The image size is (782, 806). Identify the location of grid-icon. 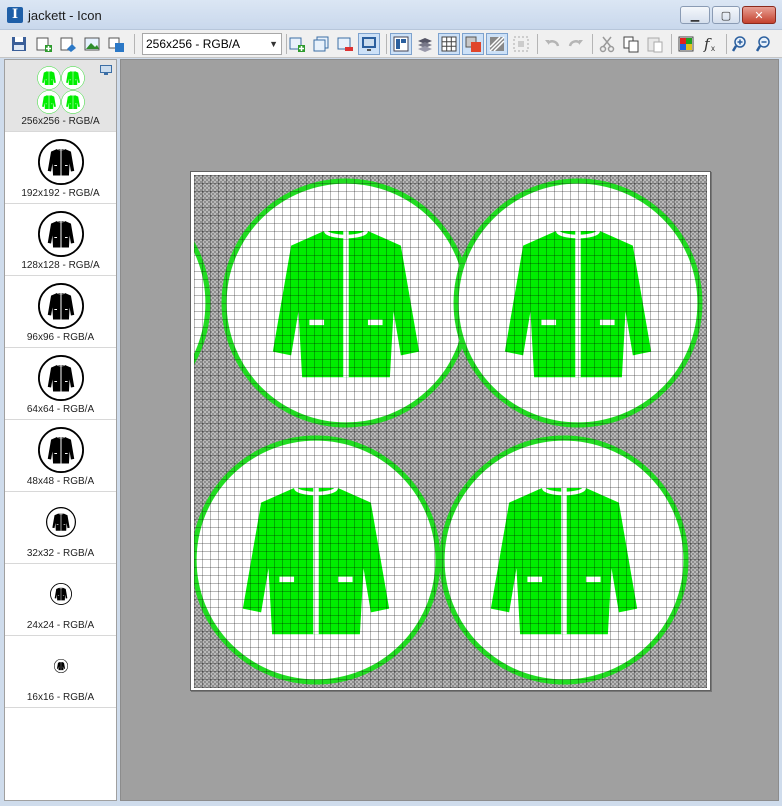
(449, 44).